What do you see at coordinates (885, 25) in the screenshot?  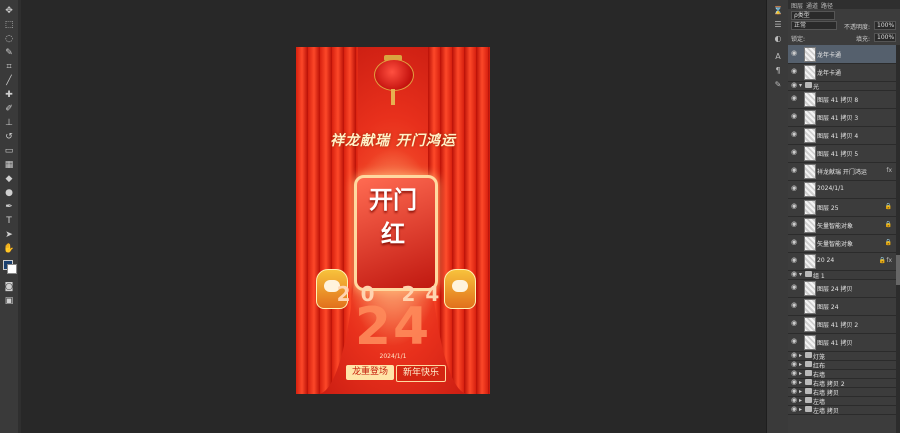 I see `opacity-input: 100%` at bounding box center [885, 25].